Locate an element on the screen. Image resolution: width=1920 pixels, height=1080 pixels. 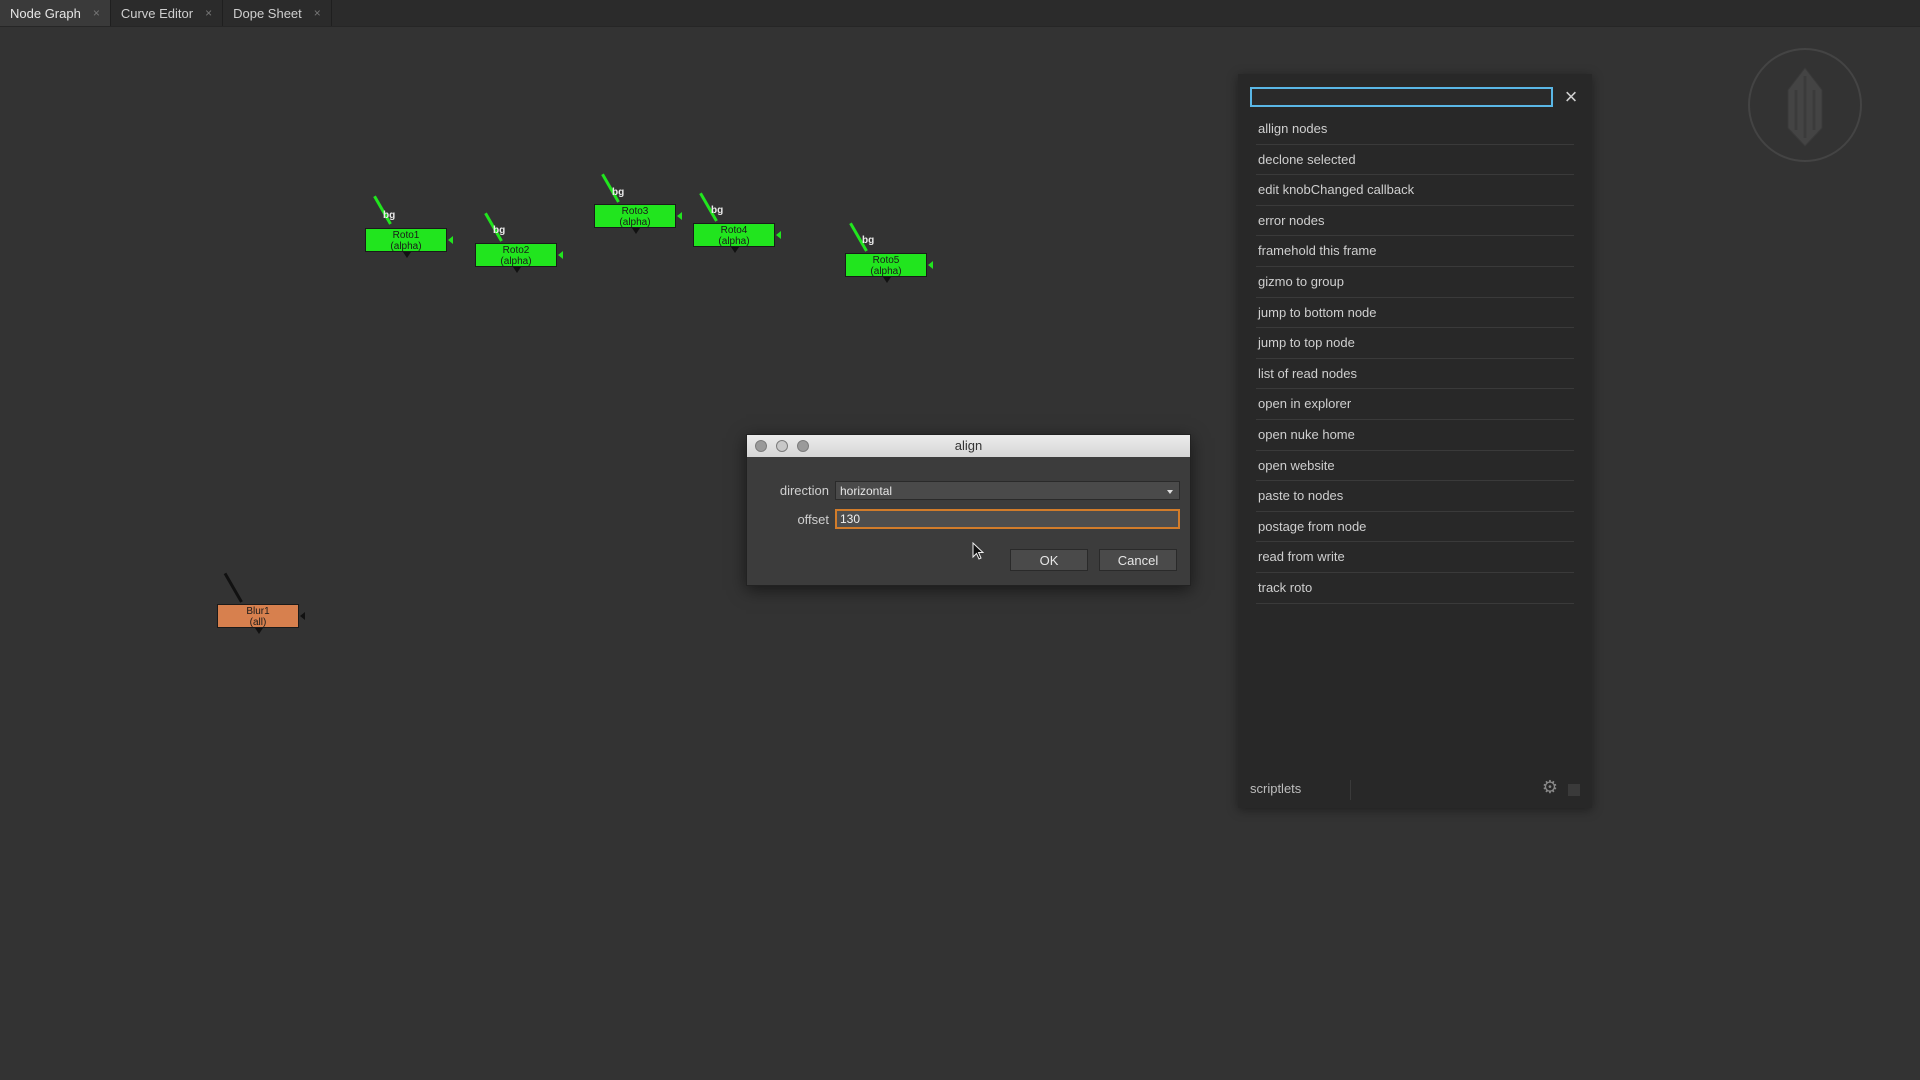
panel-toggle-button is located at coordinates (1574, 790).